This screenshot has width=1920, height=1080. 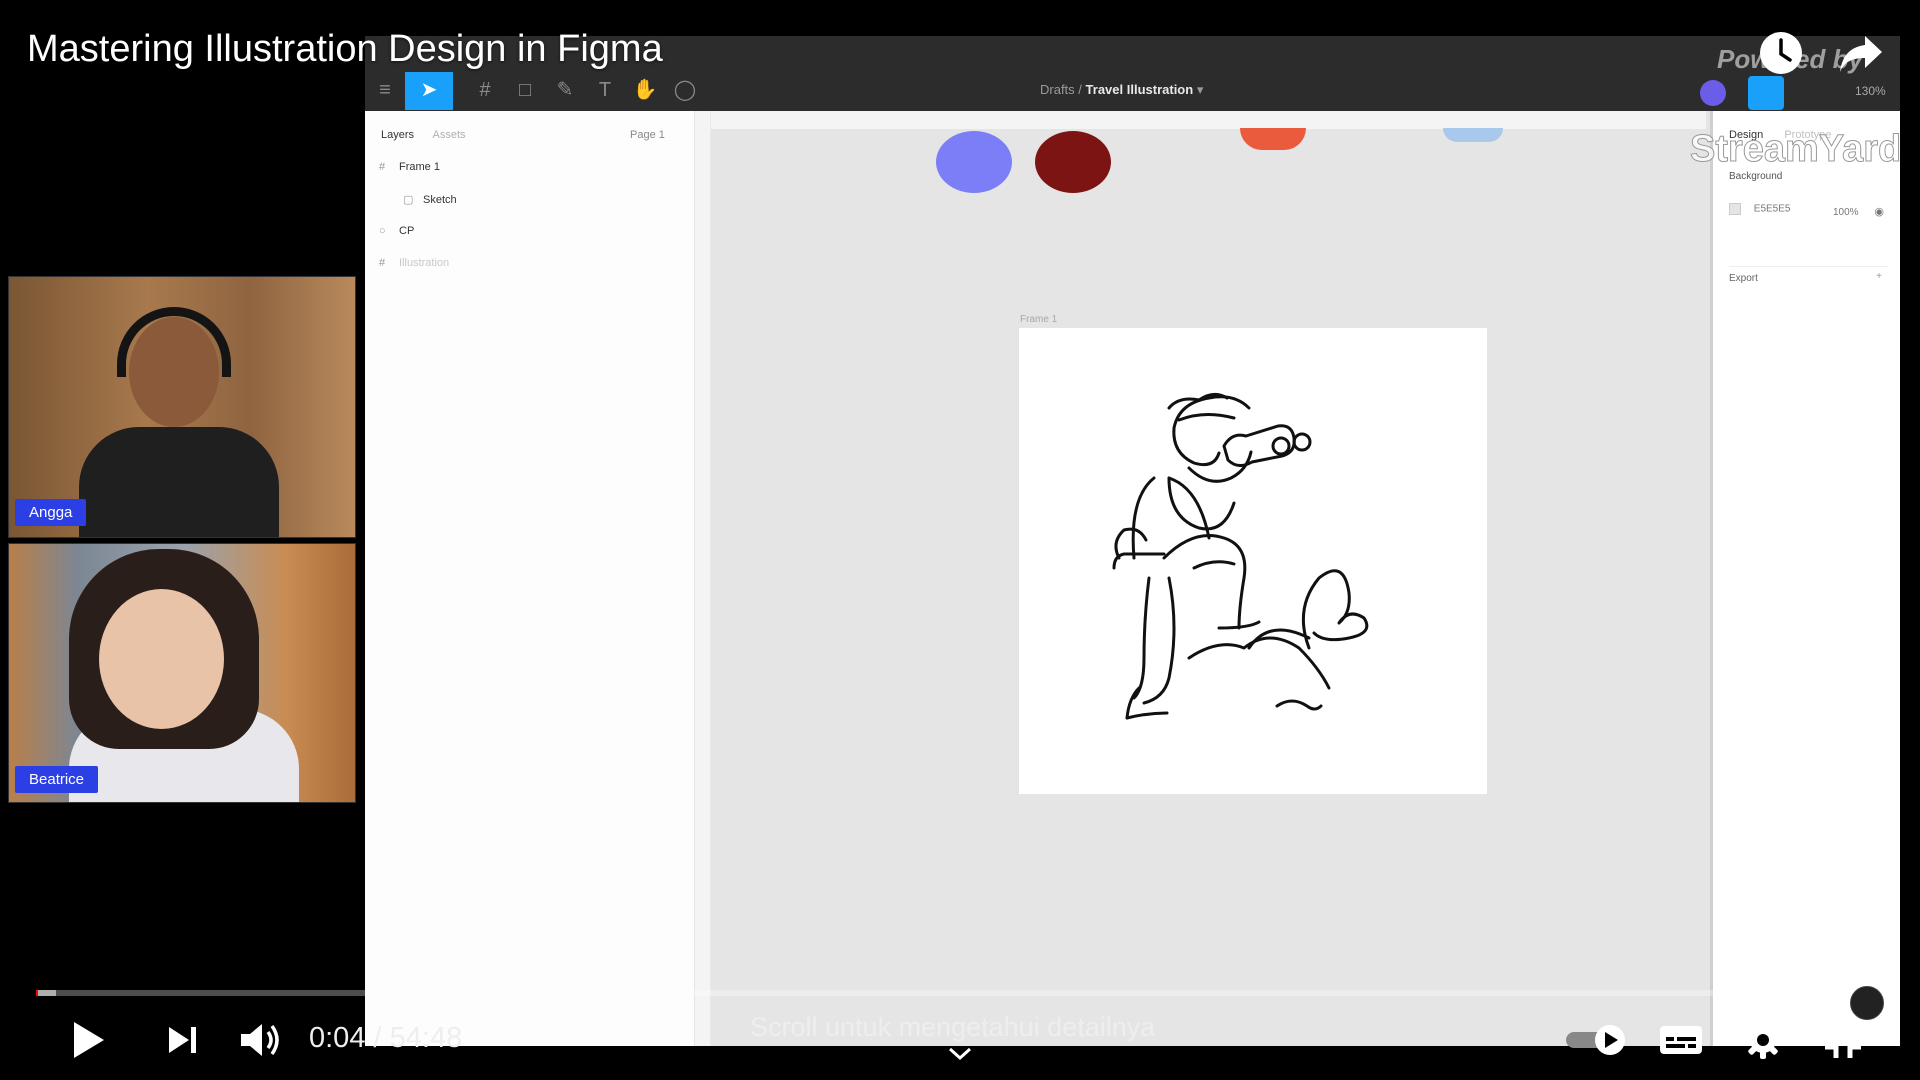 I want to click on layer-item: ○ CP, so click(x=396, y=231).